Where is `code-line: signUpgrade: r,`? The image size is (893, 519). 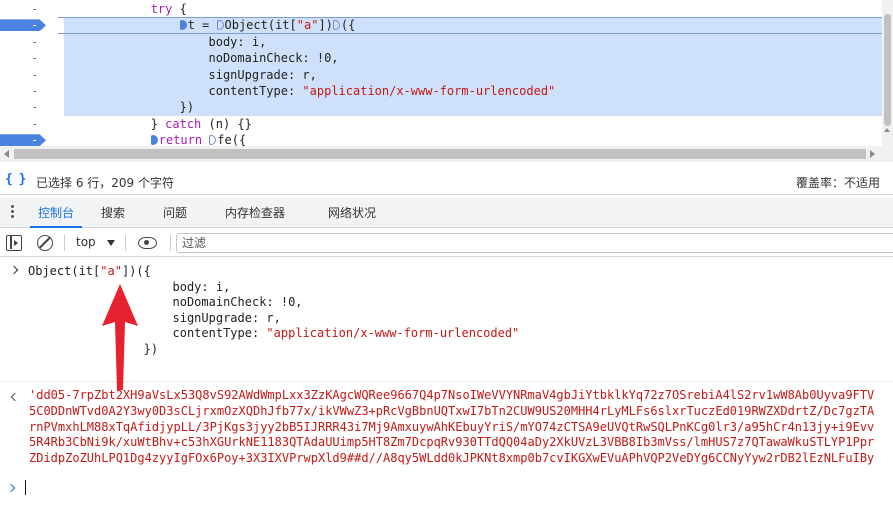 code-line: signUpgrade: r, is located at coordinates (190, 75).